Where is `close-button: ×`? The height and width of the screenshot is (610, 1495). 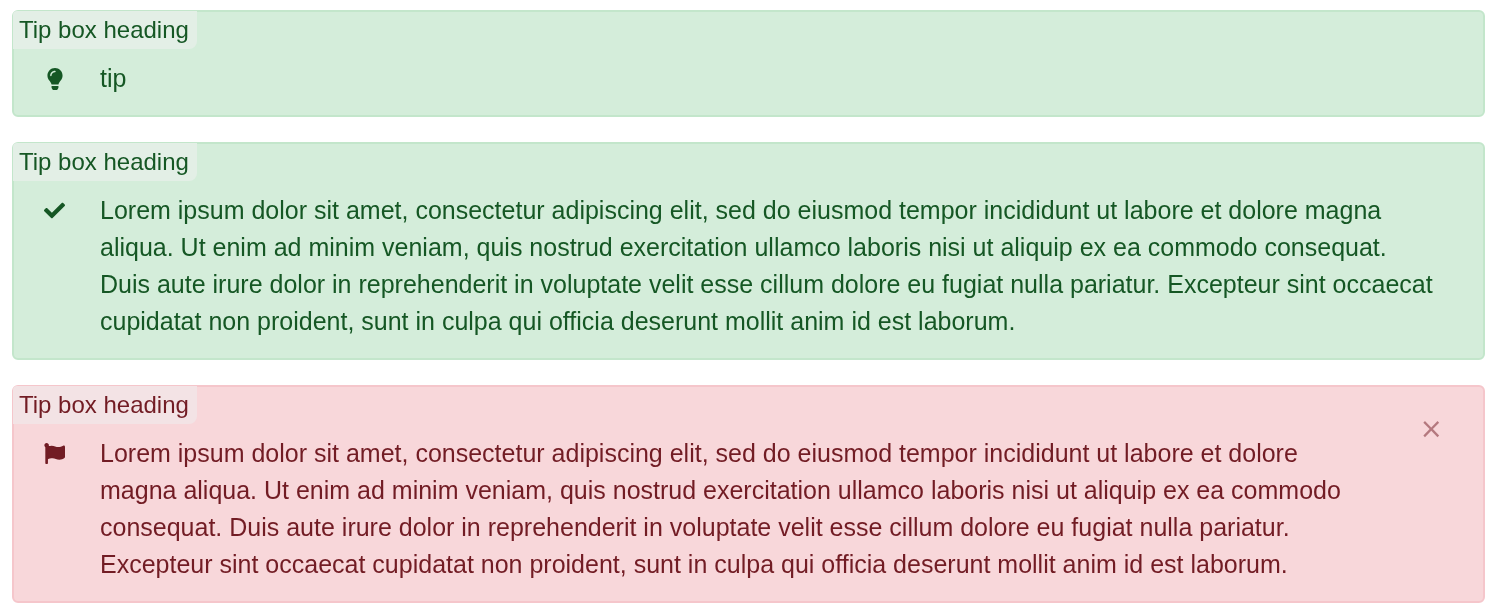 close-button: × is located at coordinates (1431, 429).